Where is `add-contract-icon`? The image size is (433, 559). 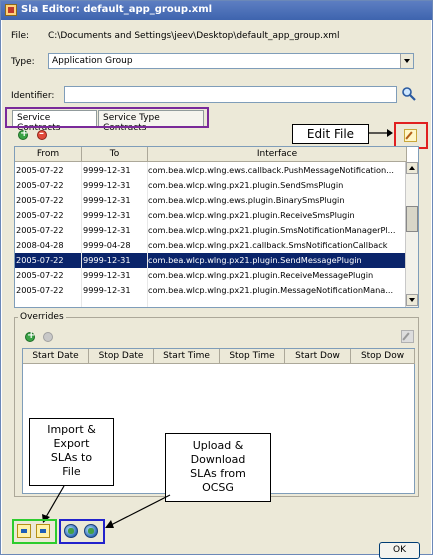 add-contract-icon is located at coordinates (23, 134).